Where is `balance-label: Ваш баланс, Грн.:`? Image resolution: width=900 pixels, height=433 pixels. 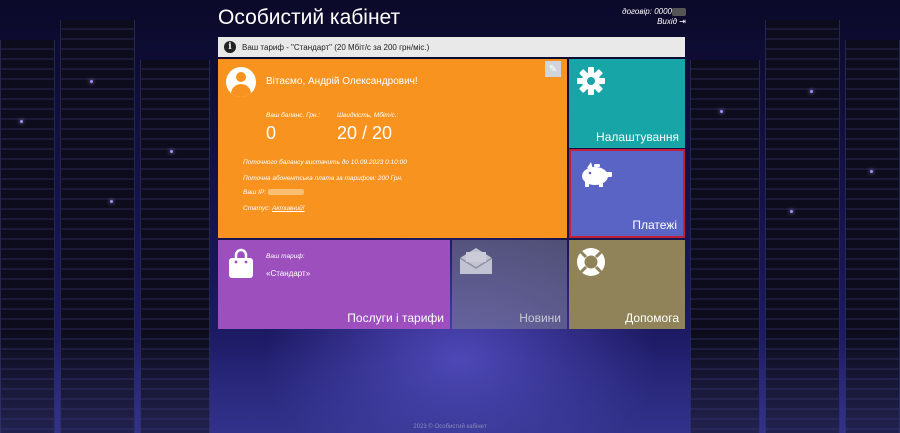 balance-label: Ваш баланс, Грн.: is located at coordinates (293, 115).